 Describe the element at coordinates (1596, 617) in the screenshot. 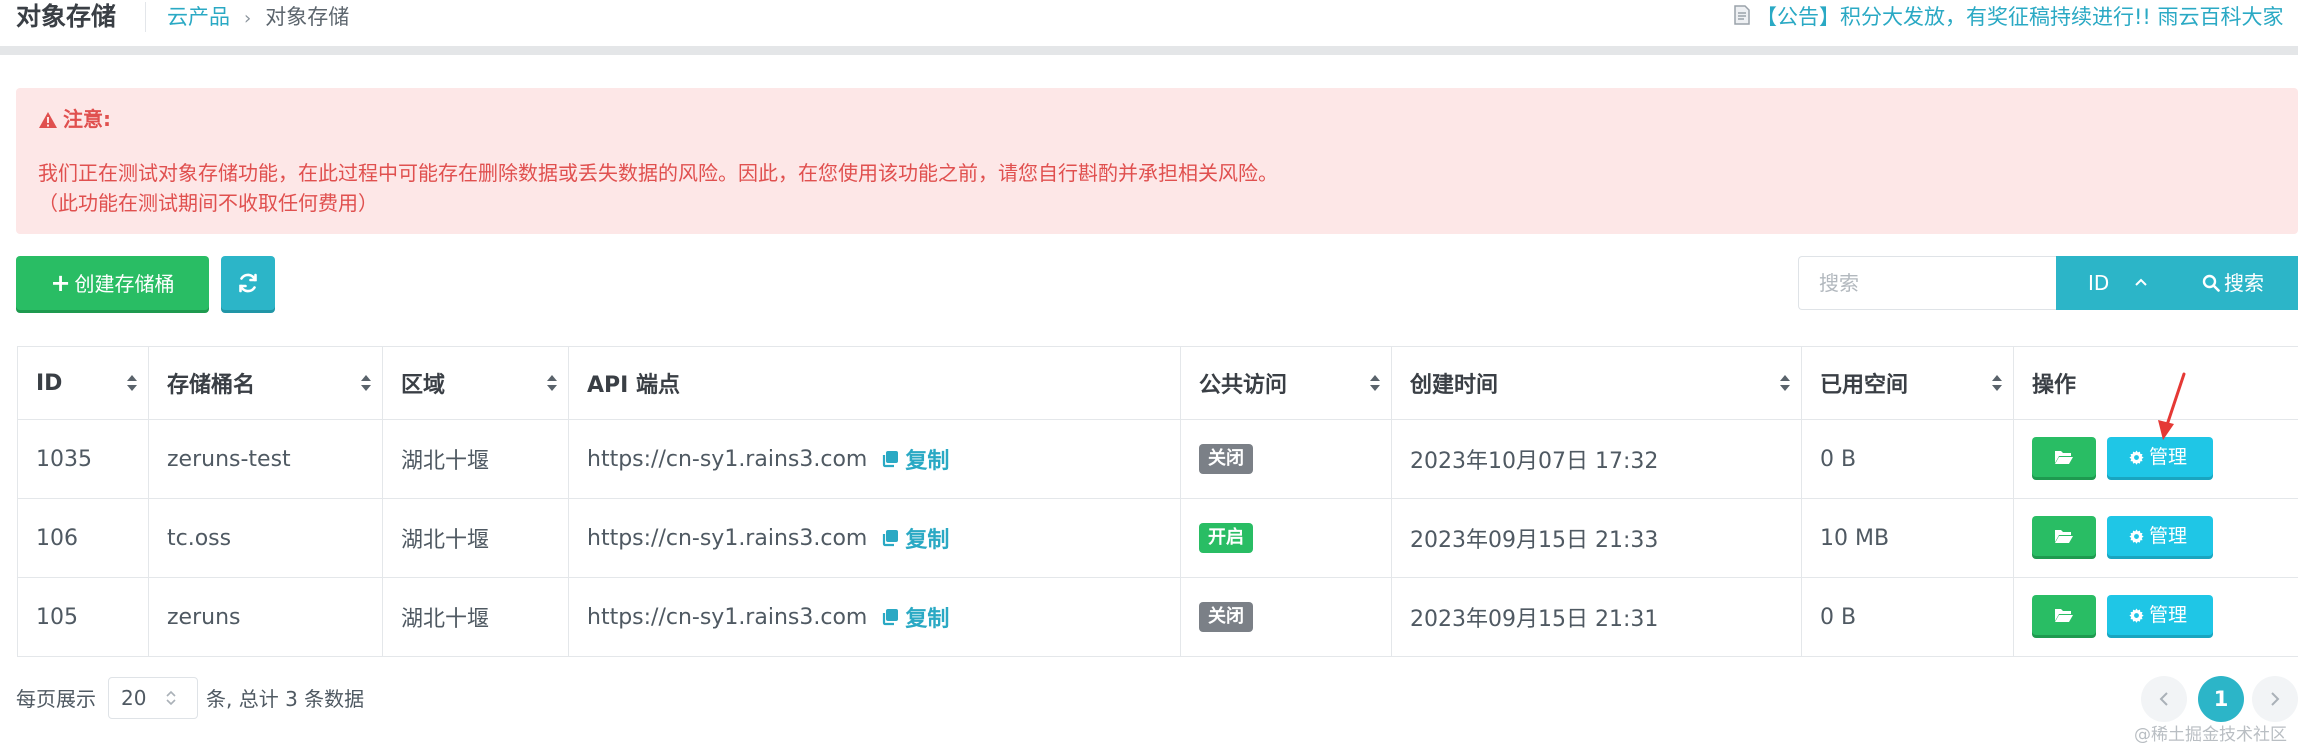

I see `cell-created: 2023年09月15日 21:31` at that location.